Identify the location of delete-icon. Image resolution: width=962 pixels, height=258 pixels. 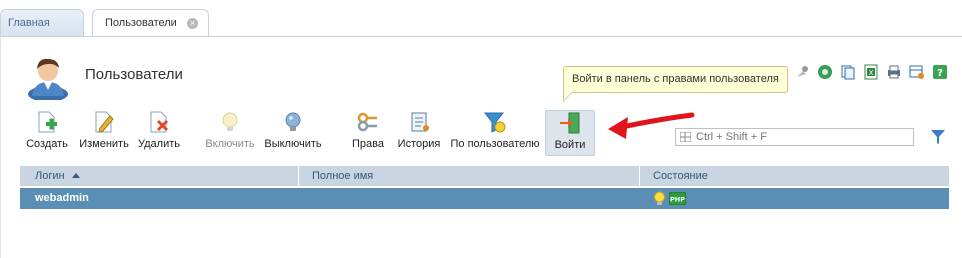
(159, 122).